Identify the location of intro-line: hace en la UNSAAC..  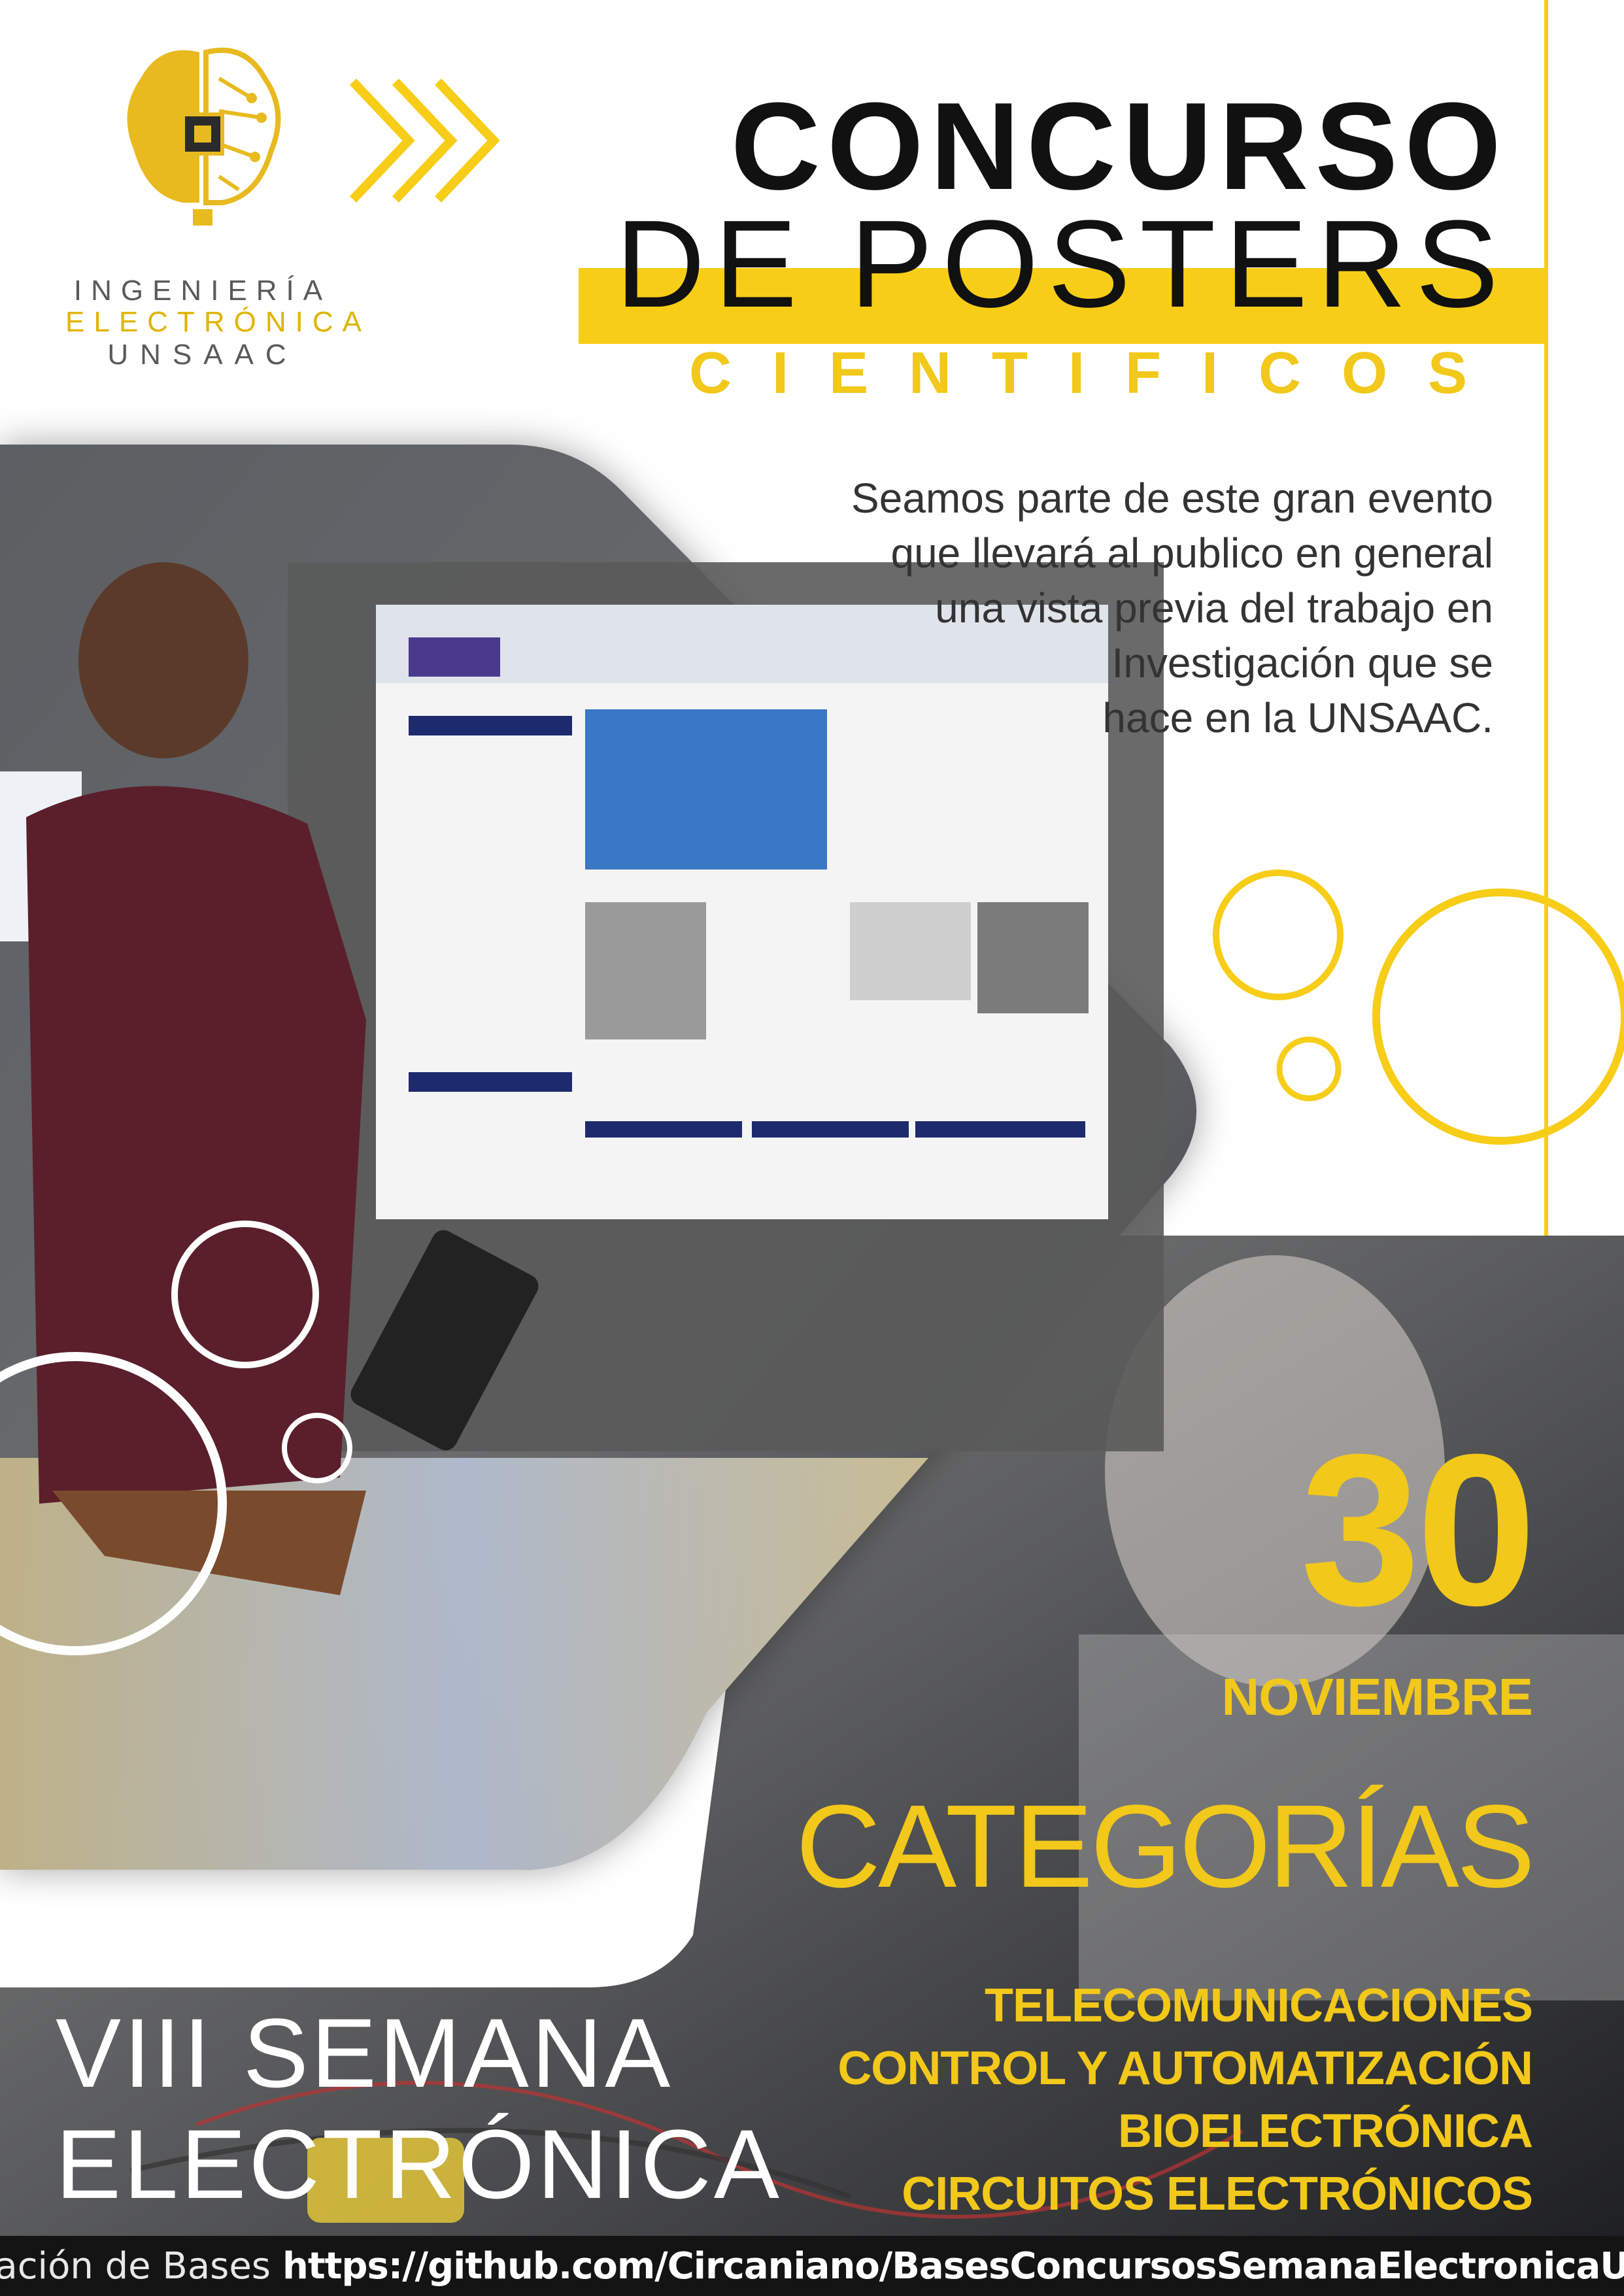
(1297, 717).